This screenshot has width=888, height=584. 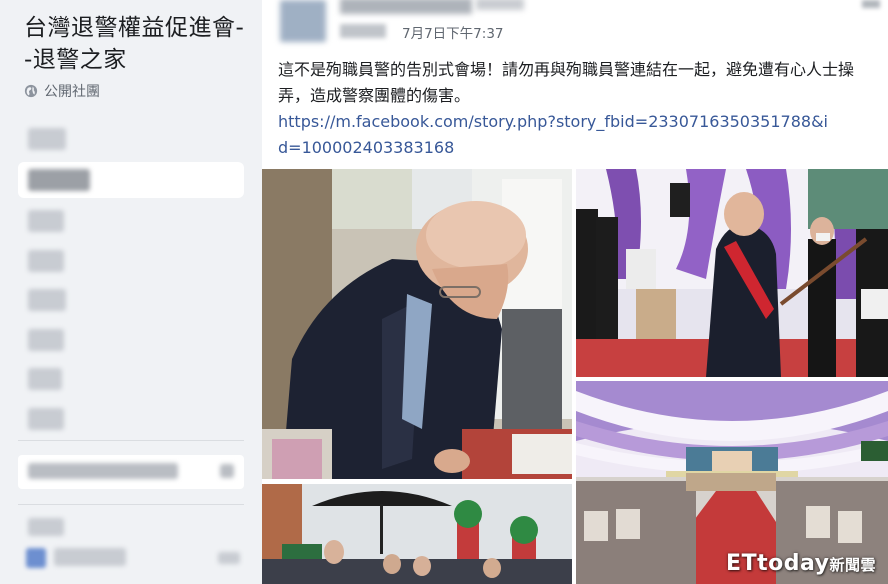 I want to click on post-timestamp: 7月7日下午7:37, so click(x=453, y=32).